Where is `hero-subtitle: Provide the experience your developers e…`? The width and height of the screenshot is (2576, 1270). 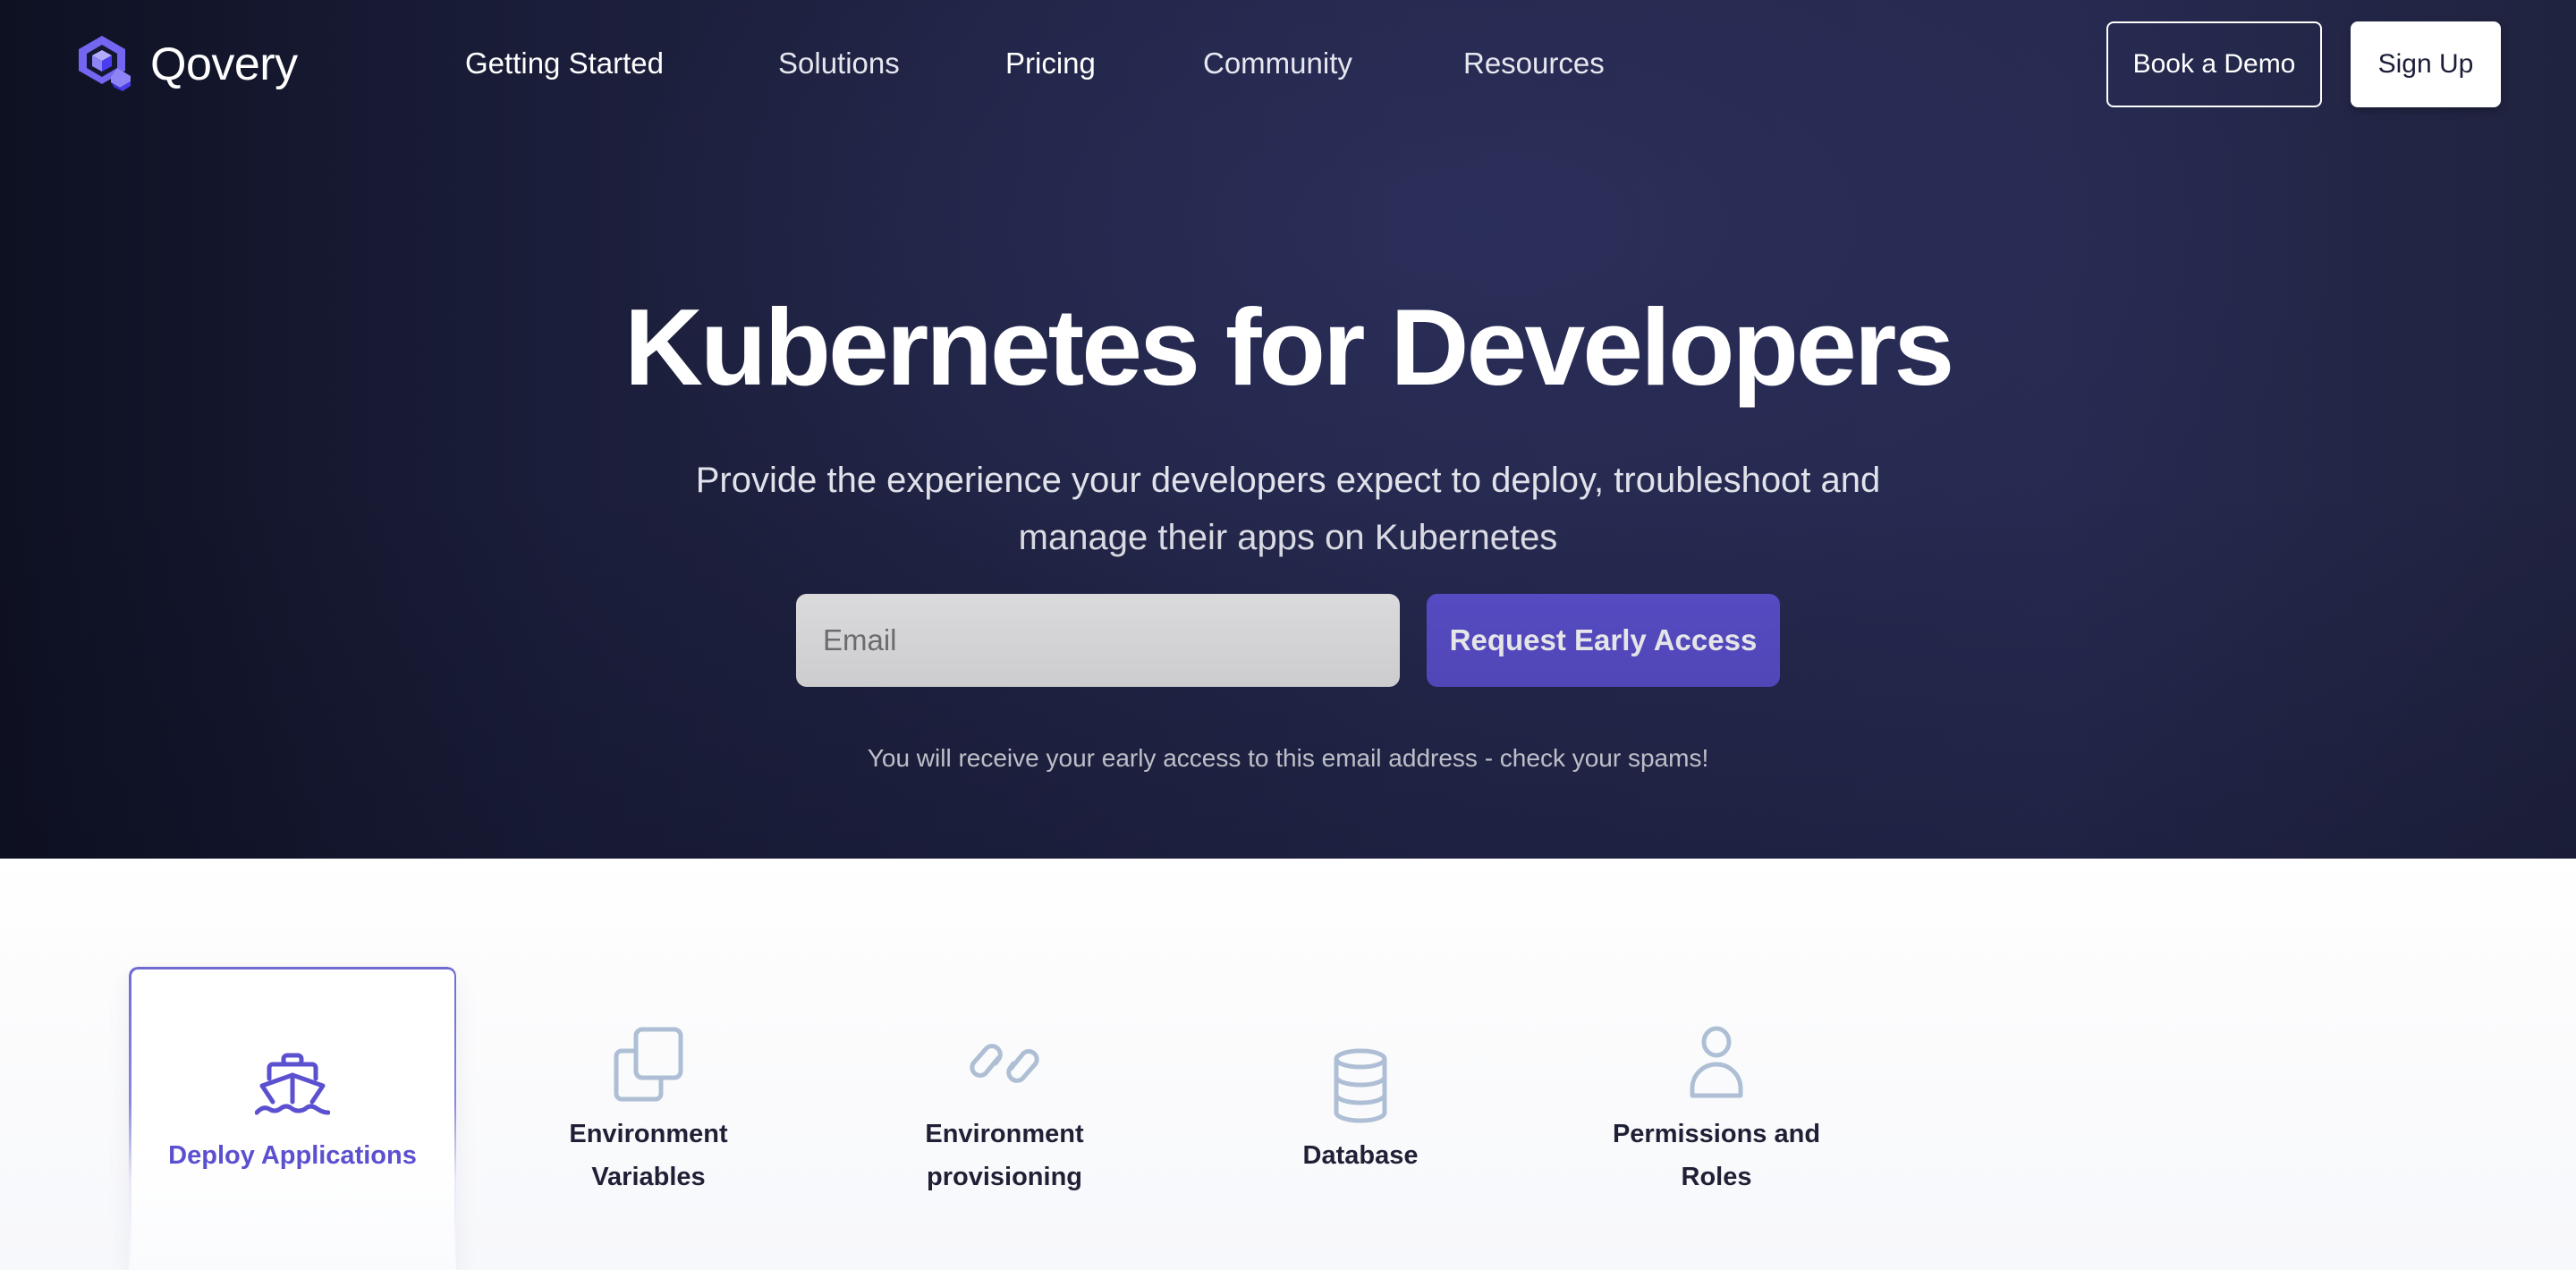
hero-subtitle: Provide the experience your developers e… is located at coordinates (1288, 509).